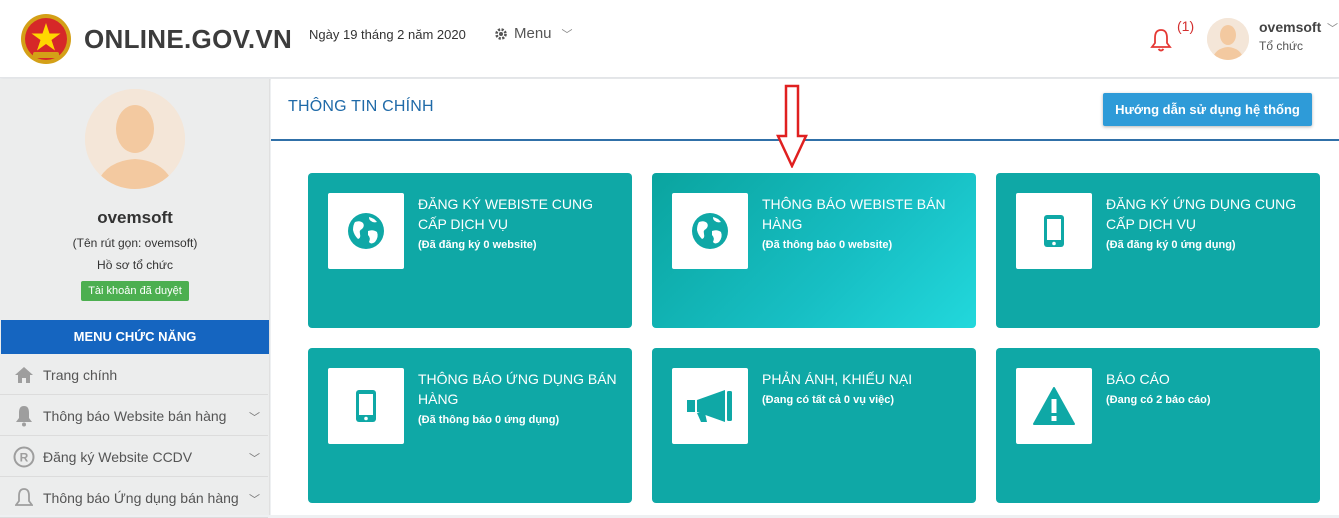 This screenshot has width=1339, height=518. I want to click on warning-icon, so click(1054, 406).